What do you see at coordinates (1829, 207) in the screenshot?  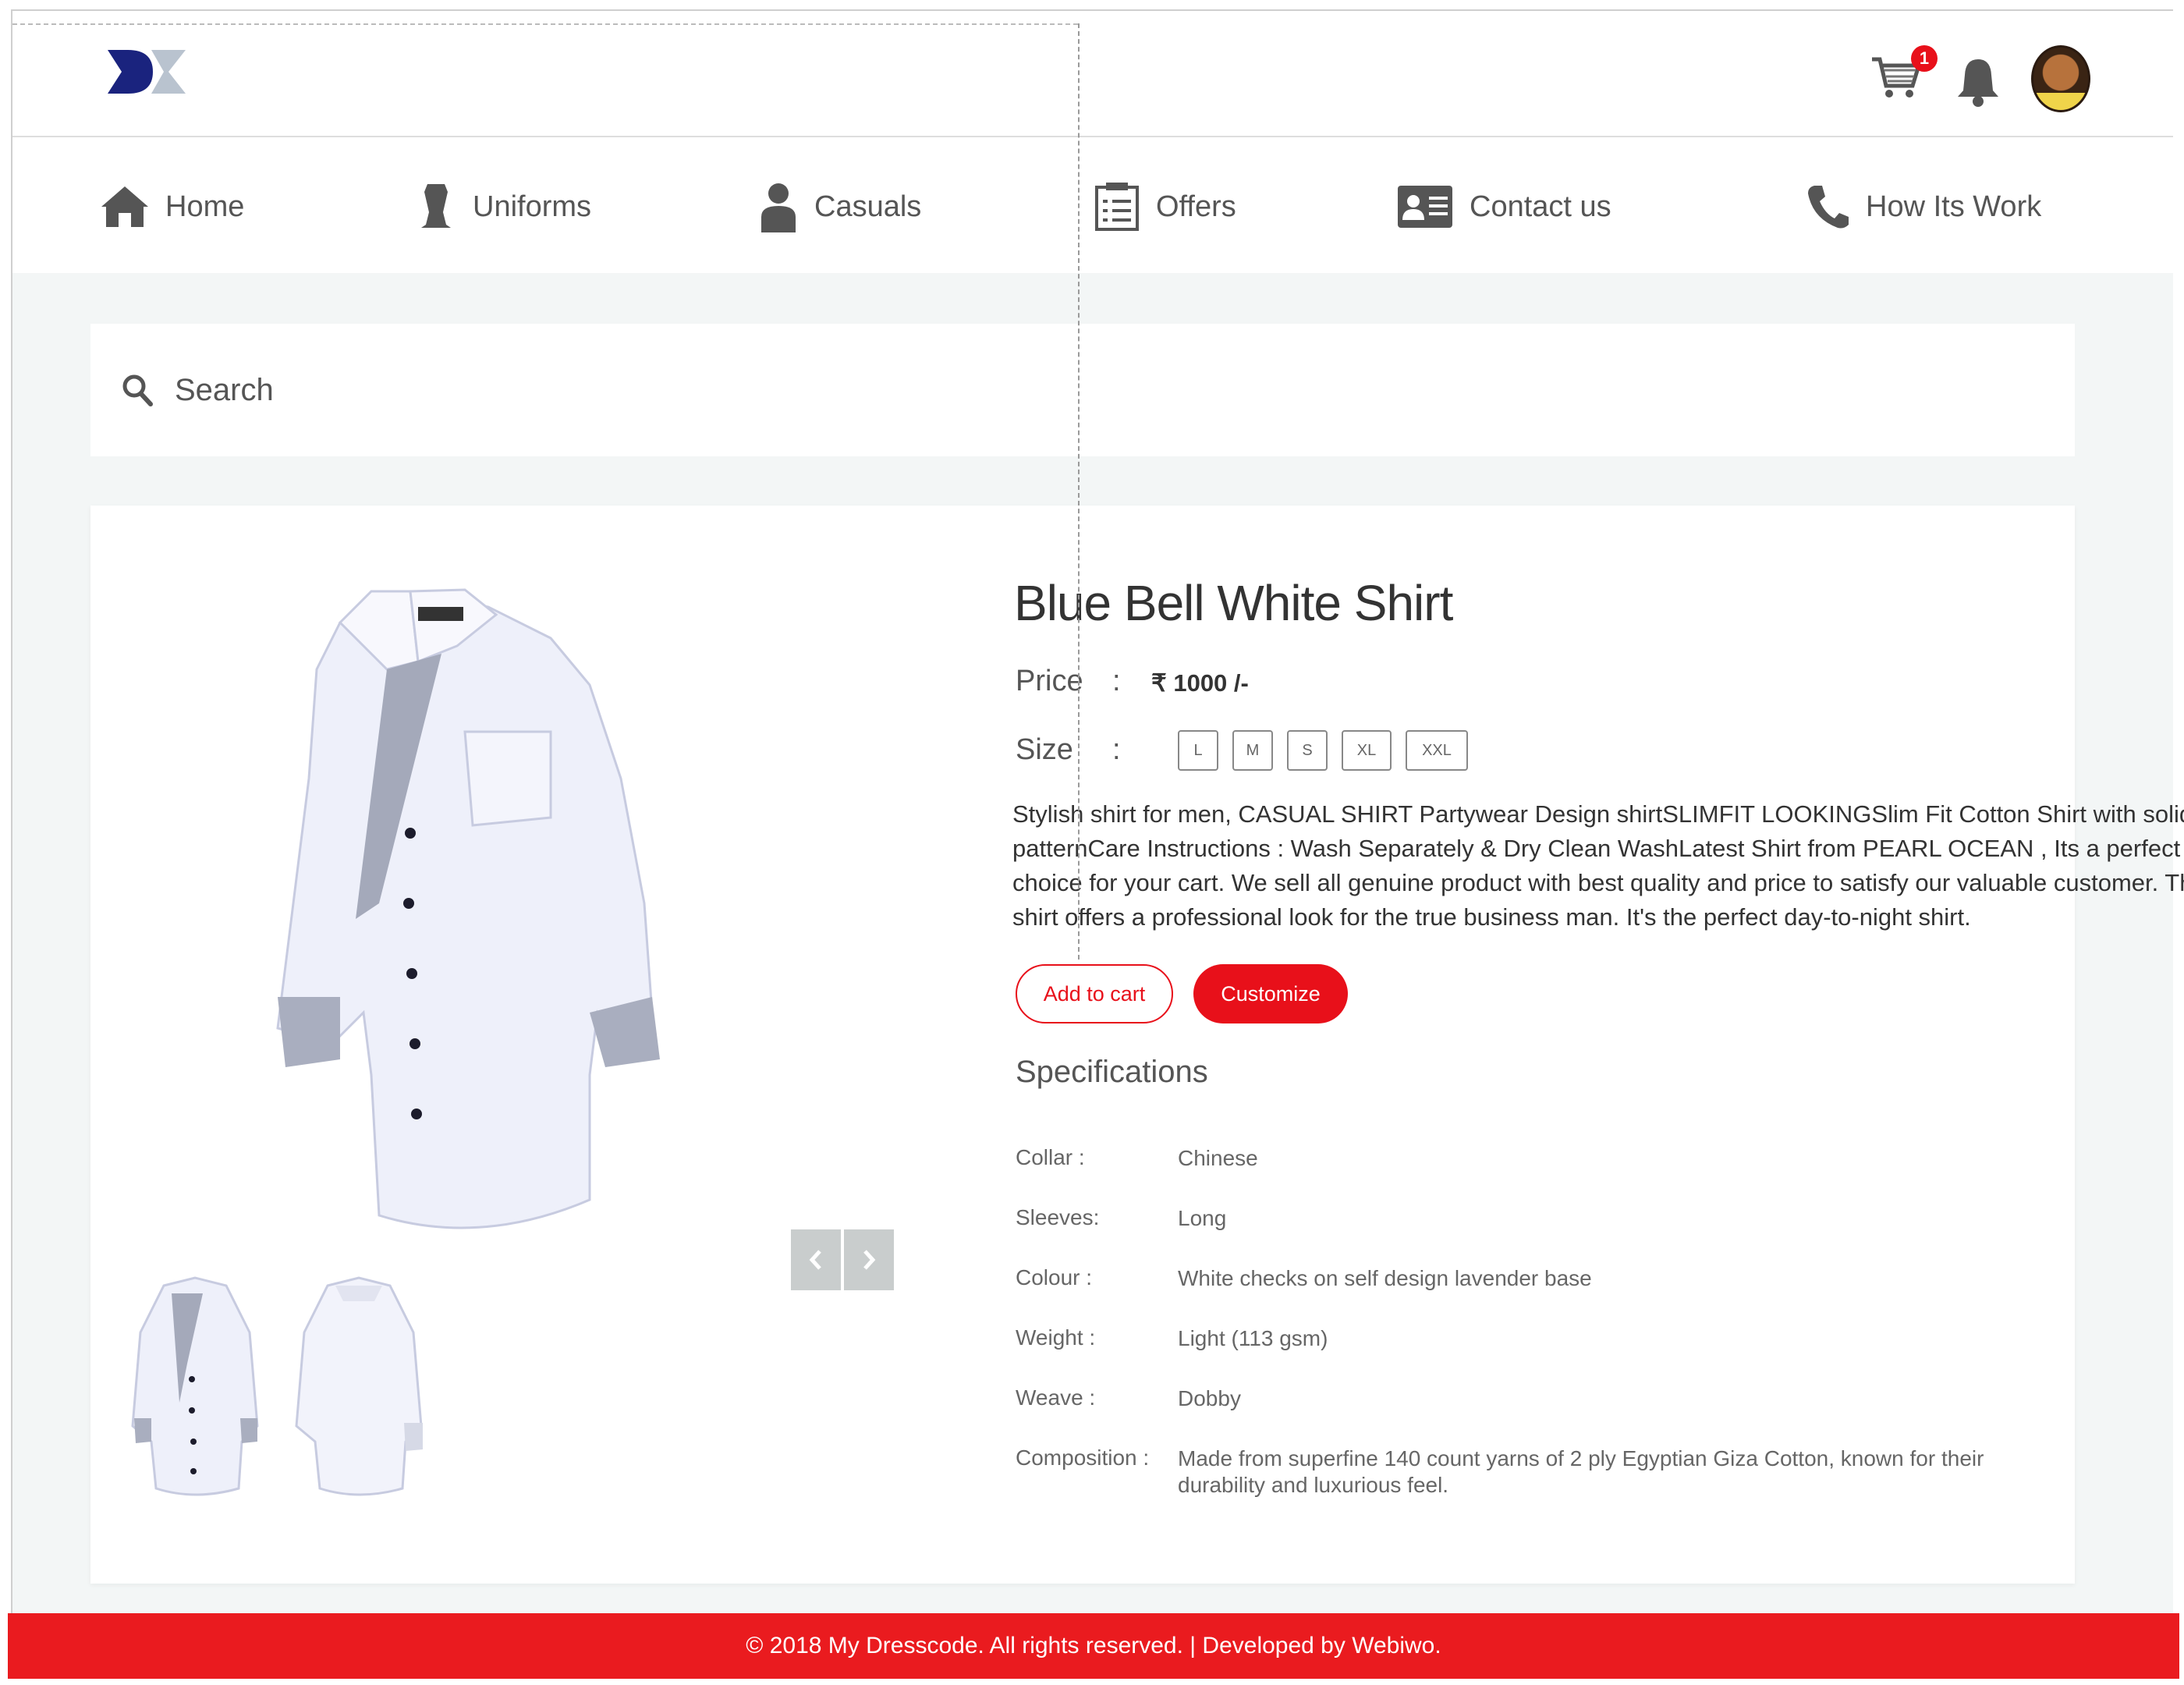 I see `phone-icon` at bounding box center [1829, 207].